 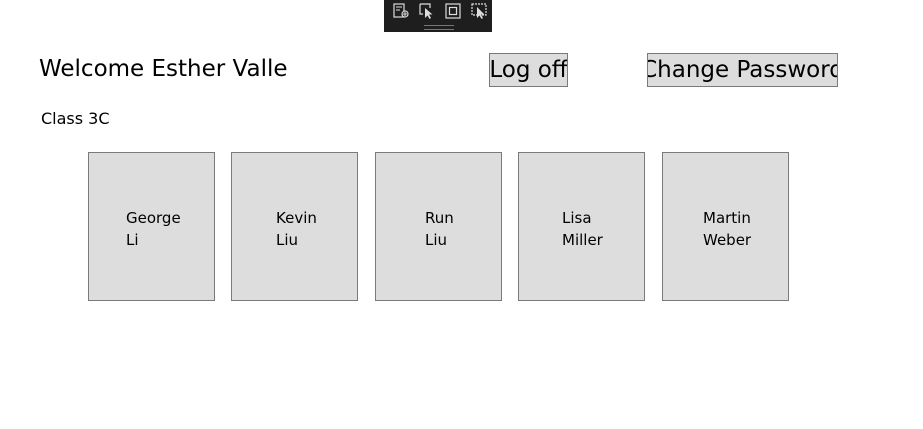 What do you see at coordinates (582, 229) in the screenshot?
I see `student-name: Lisa Miller` at bounding box center [582, 229].